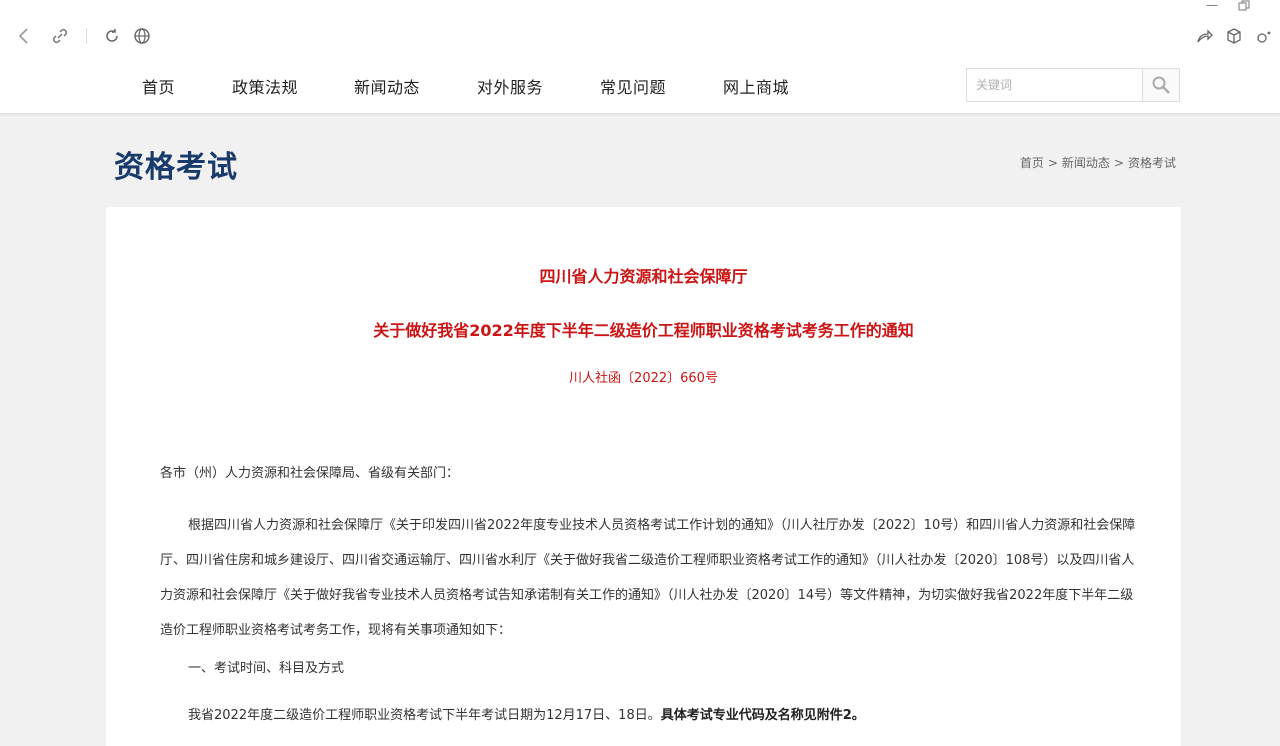  What do you see at coordinates (266, 668) in the screenshot?
I see `article-section-heading: 一、考试时间、科目及方式` at bounding box center [266, 668].